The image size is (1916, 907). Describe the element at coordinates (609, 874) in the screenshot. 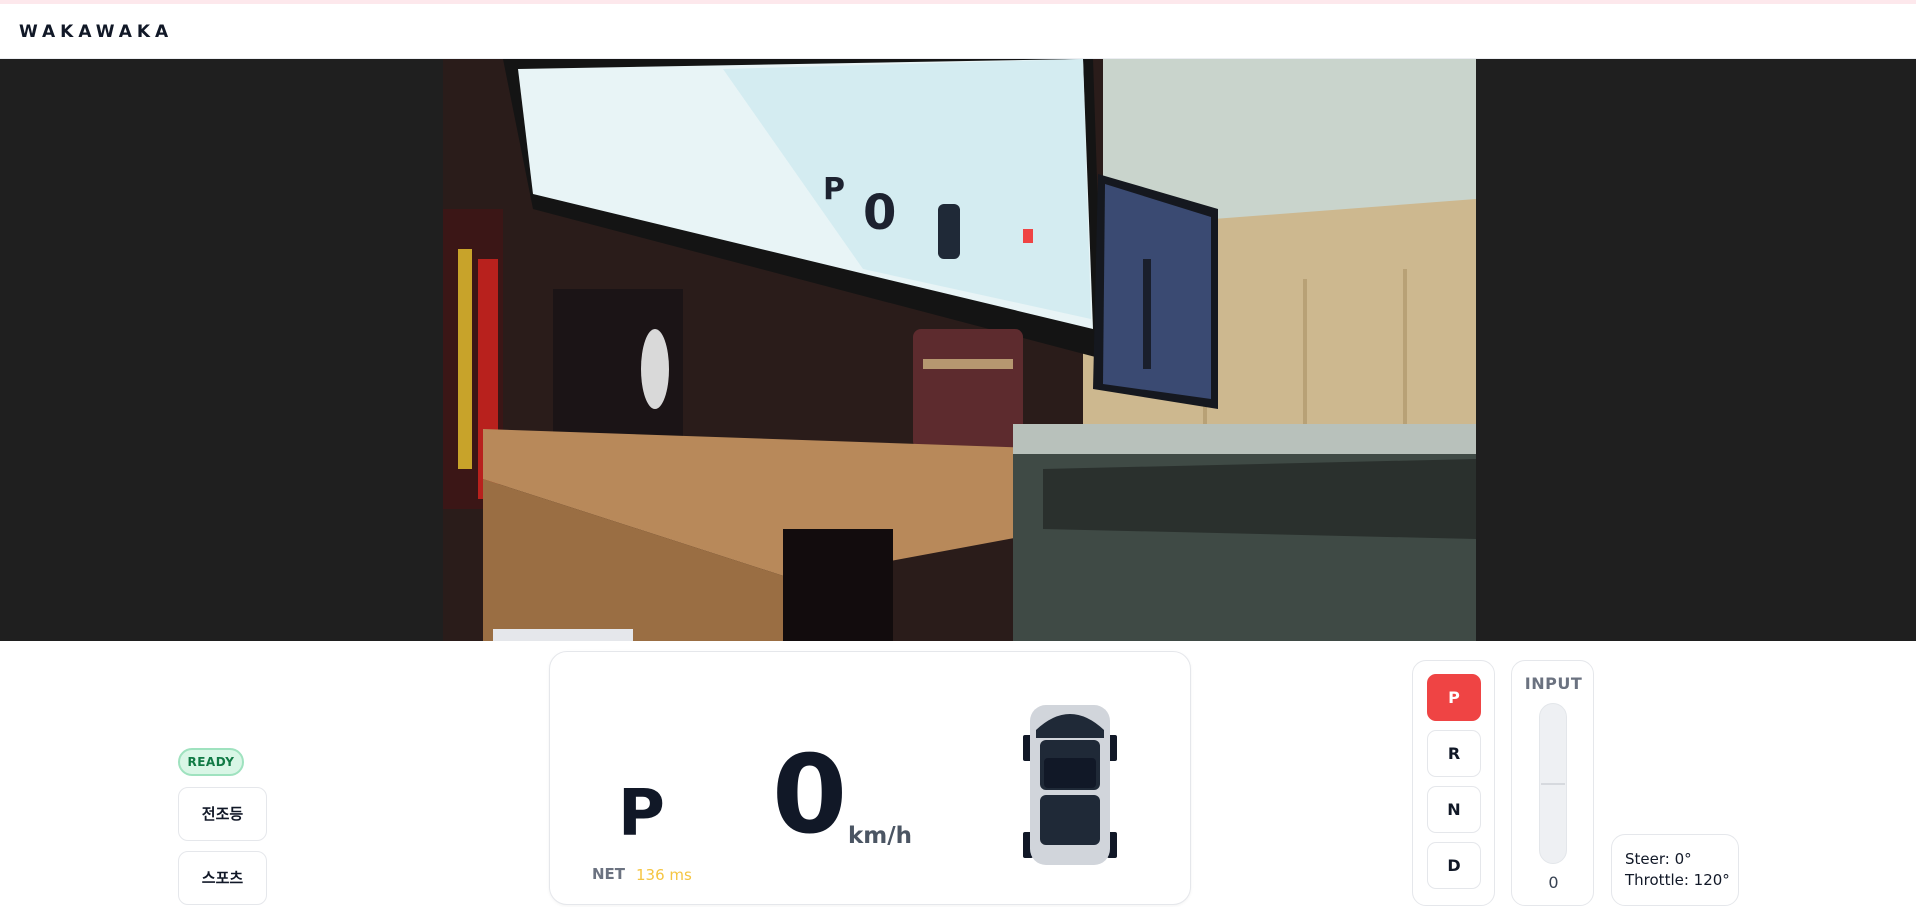

I see `net-label: NET` at that location.